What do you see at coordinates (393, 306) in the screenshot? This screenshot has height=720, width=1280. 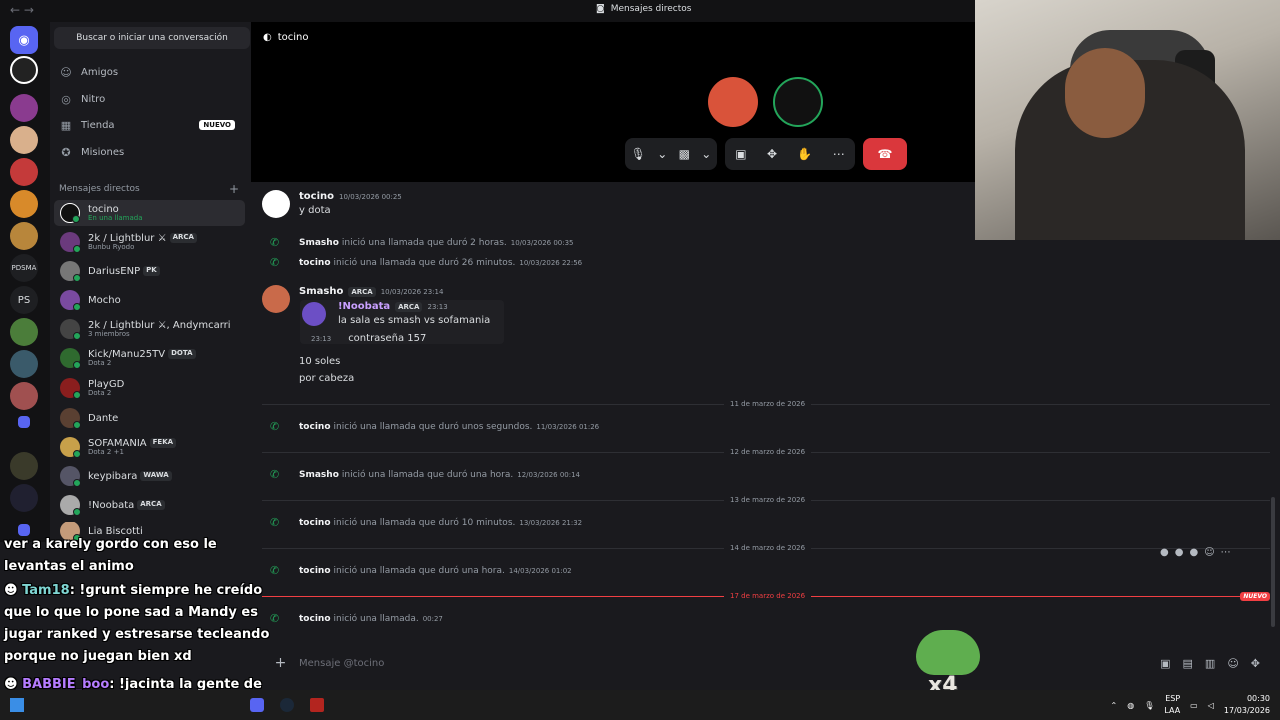 I see `forwarded-header: !Noobata ARCA 23:13` at bounding box center [393, 306].